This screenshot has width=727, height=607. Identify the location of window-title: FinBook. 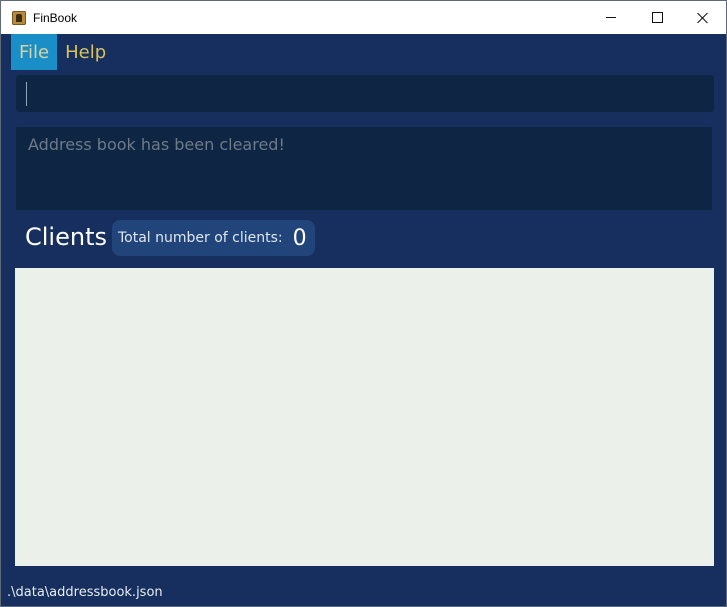
(55, 17).